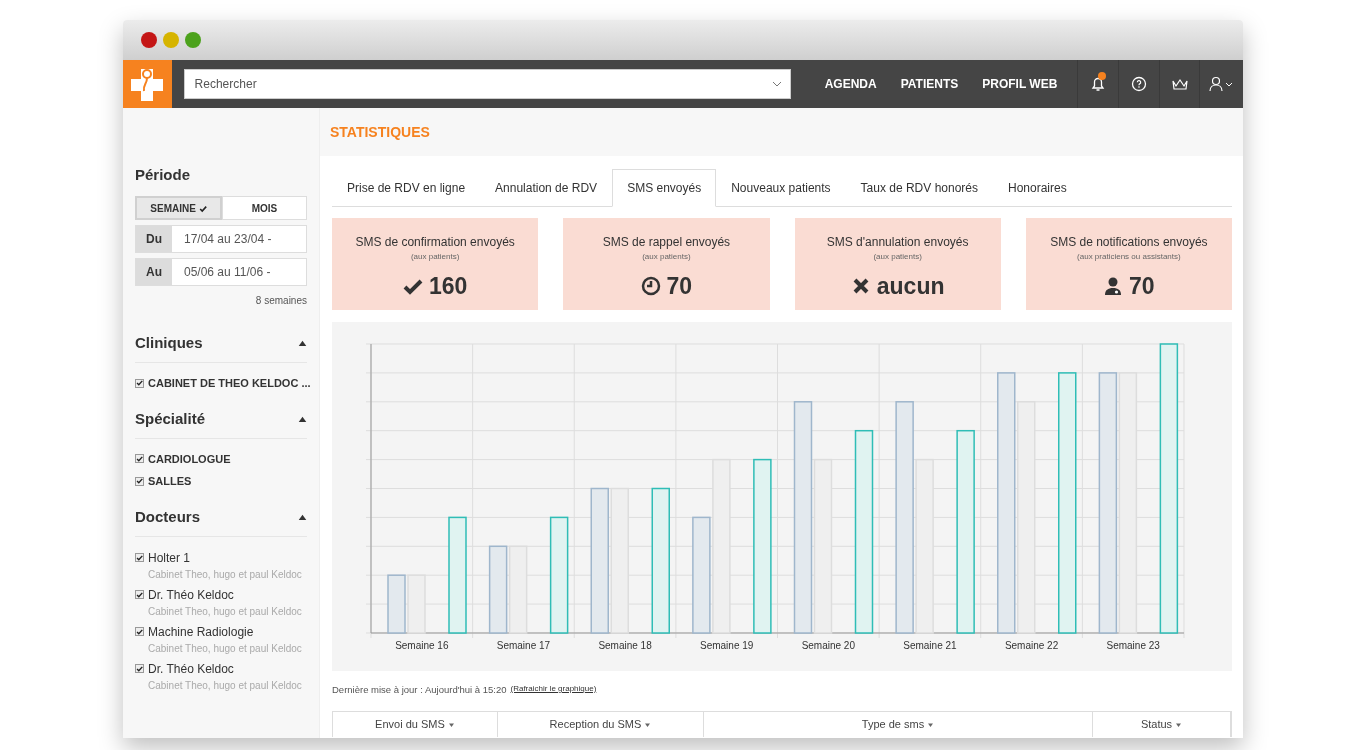  I want to click on tab: SMS envoyés, so click(664, 188).